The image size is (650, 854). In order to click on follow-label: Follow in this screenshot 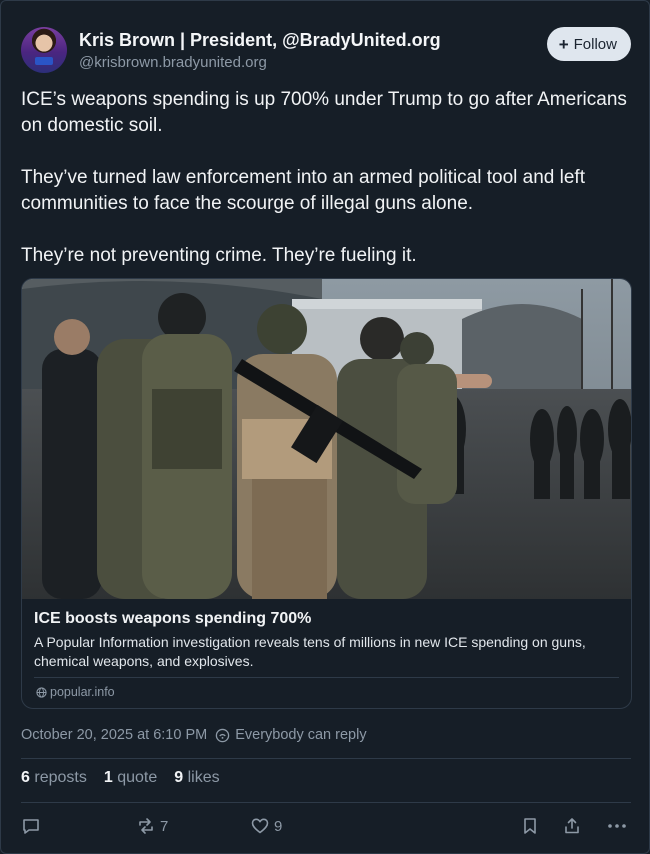, I will do `click(595, 44)`.